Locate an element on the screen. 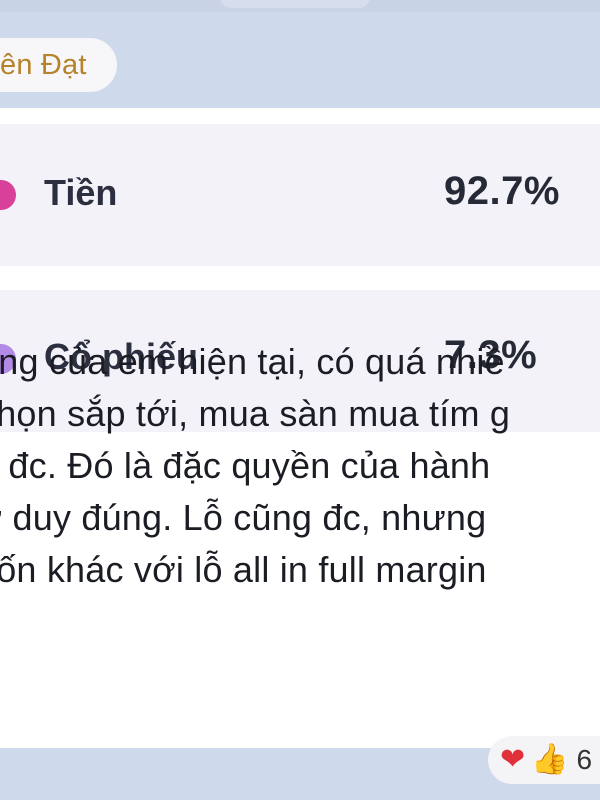 This screenshot has width=600, height=800. sender-tag: ên Đạt is located at coordinates (58, 65).